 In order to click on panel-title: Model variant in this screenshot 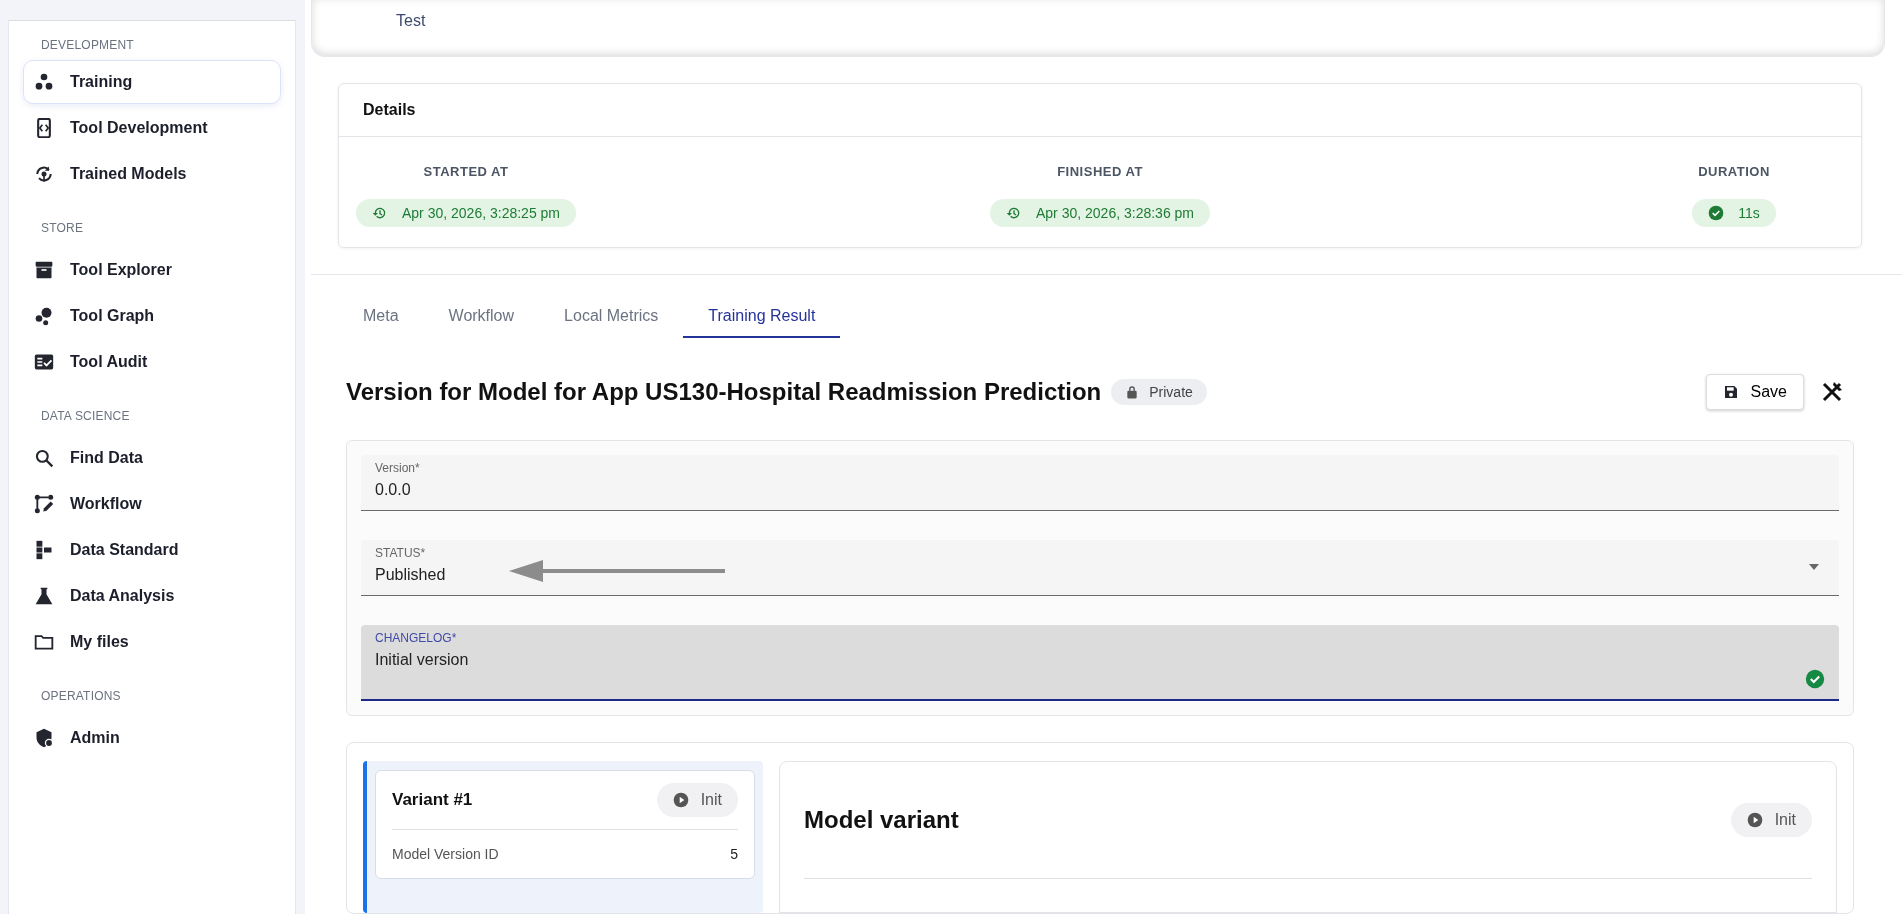, I will do `click(881, 820)`.